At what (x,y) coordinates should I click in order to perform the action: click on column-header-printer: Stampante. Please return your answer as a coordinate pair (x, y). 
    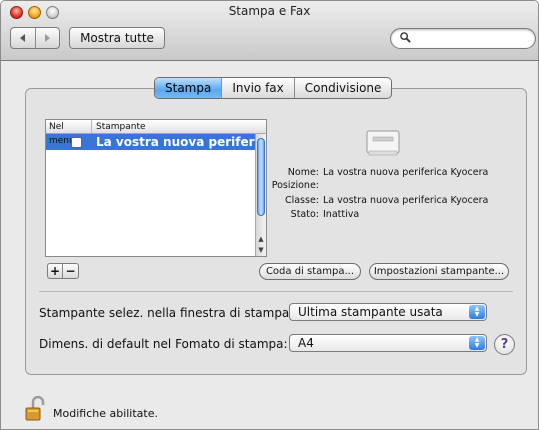
    Looking at the image, I should click on (179, 126).